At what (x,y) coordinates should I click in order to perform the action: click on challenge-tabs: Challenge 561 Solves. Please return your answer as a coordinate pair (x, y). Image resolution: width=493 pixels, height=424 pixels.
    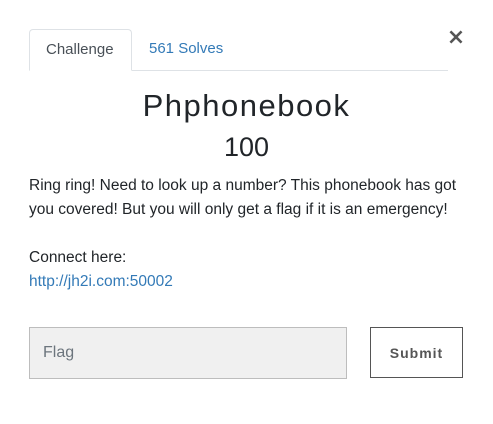
    Looking at the image, I should click on (238, 50).